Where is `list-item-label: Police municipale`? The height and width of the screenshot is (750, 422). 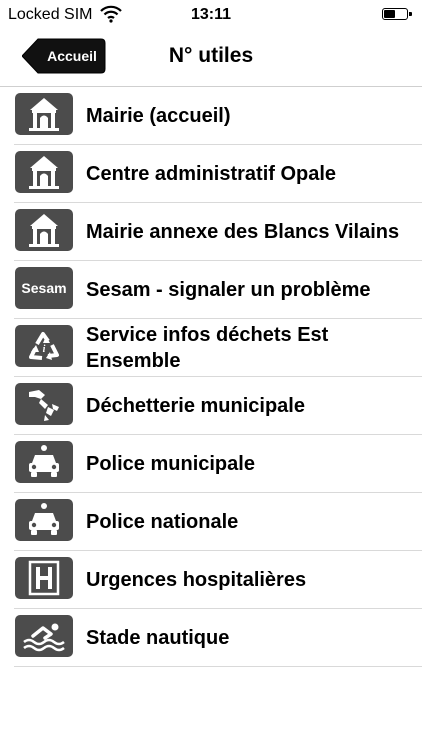
list-item-label: Police municipale is located at coordinates (170, 463).